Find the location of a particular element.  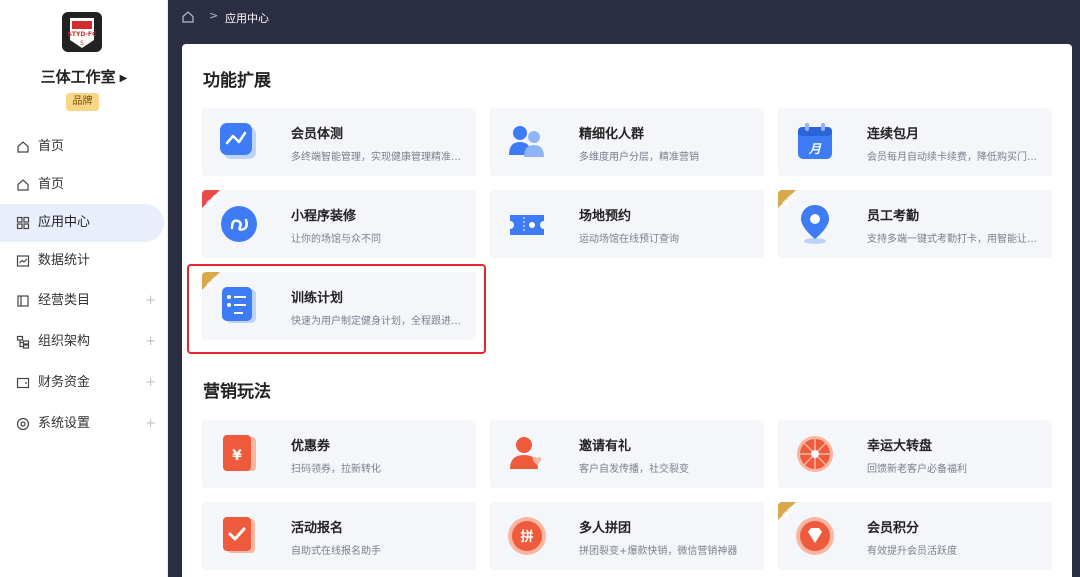

fitness-test-icon is located at coordinates (238, 141).